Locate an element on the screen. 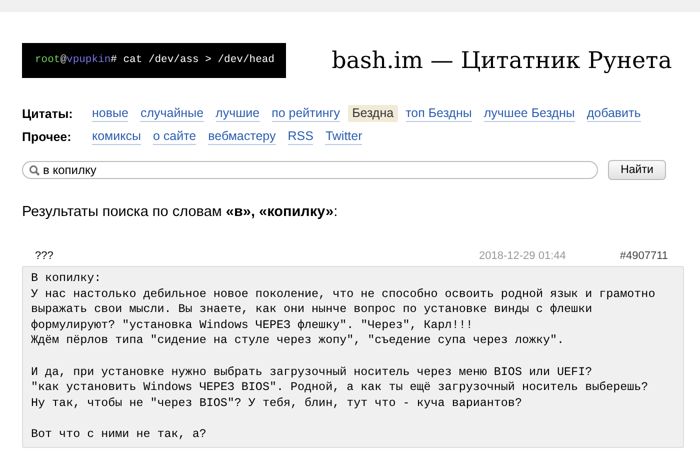  nav-link: Twitter is located at coordinates (343, 136).